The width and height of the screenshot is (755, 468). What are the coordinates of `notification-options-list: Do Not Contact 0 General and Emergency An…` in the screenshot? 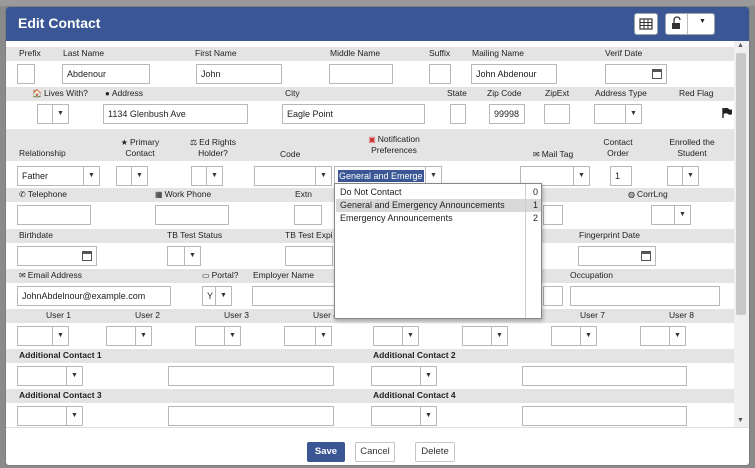 It's located at (438, 251).